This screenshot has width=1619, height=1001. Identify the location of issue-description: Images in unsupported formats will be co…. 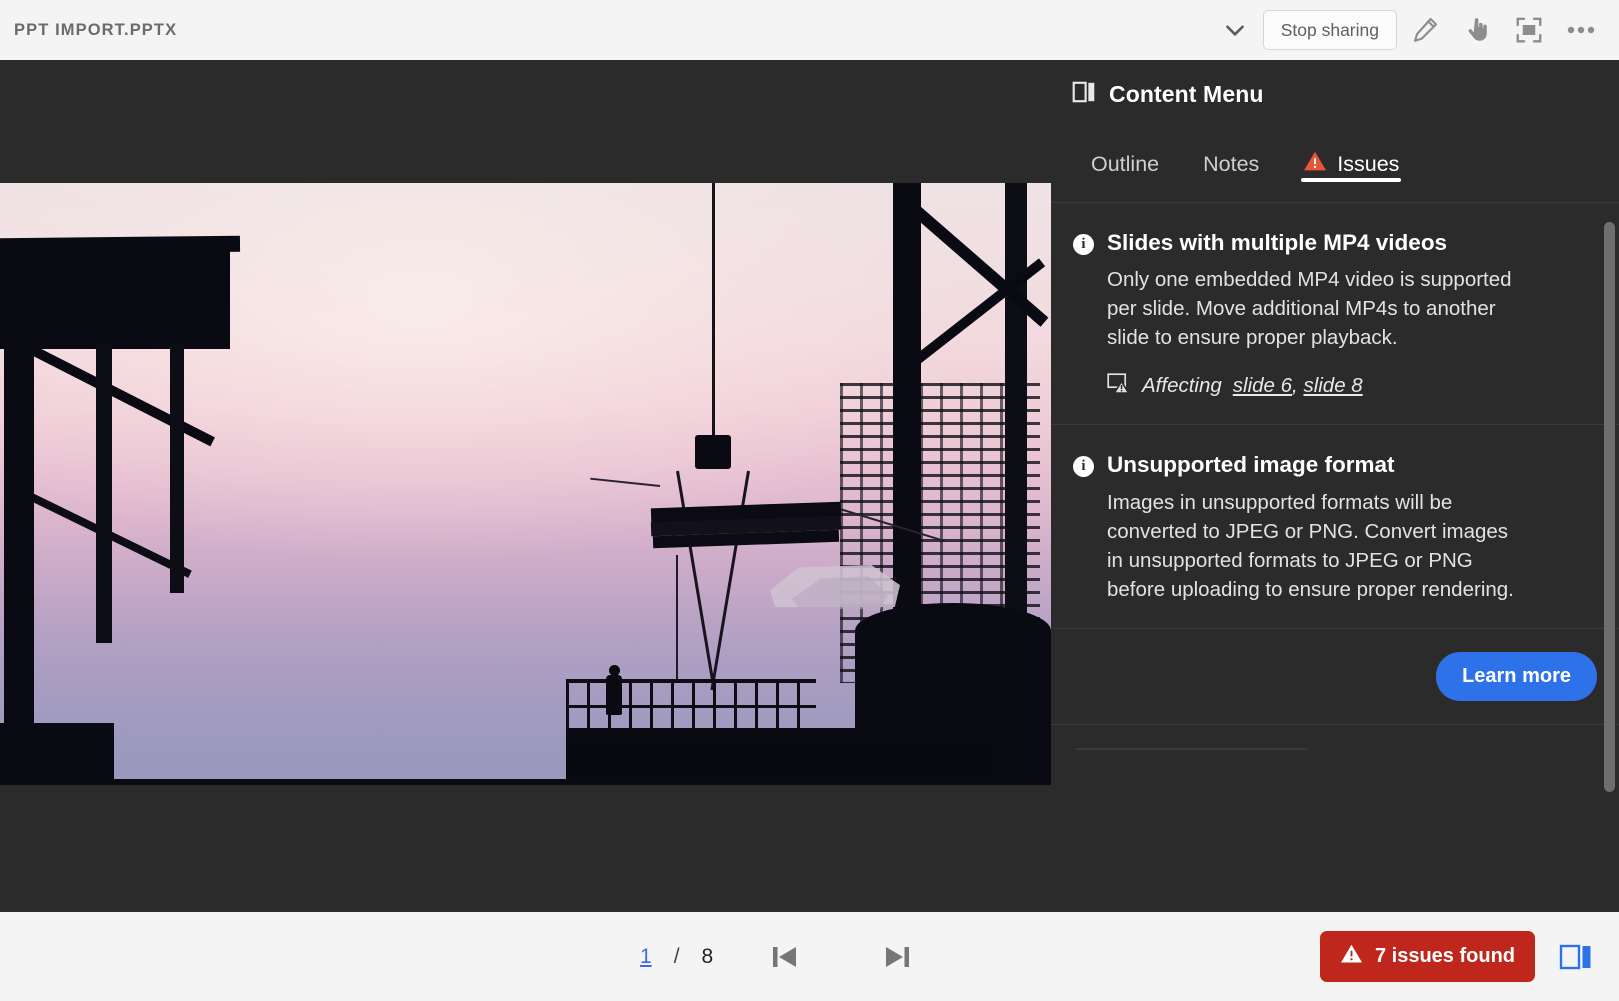
(1310, 545).